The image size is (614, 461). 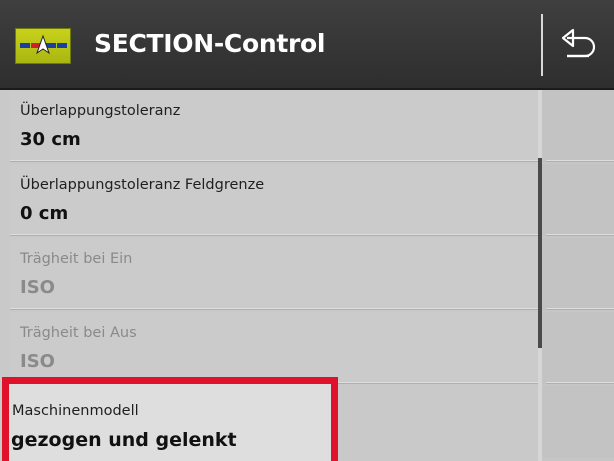 I want to click on item-label: Trägheit bei Ein, so click(x=76, y=259).